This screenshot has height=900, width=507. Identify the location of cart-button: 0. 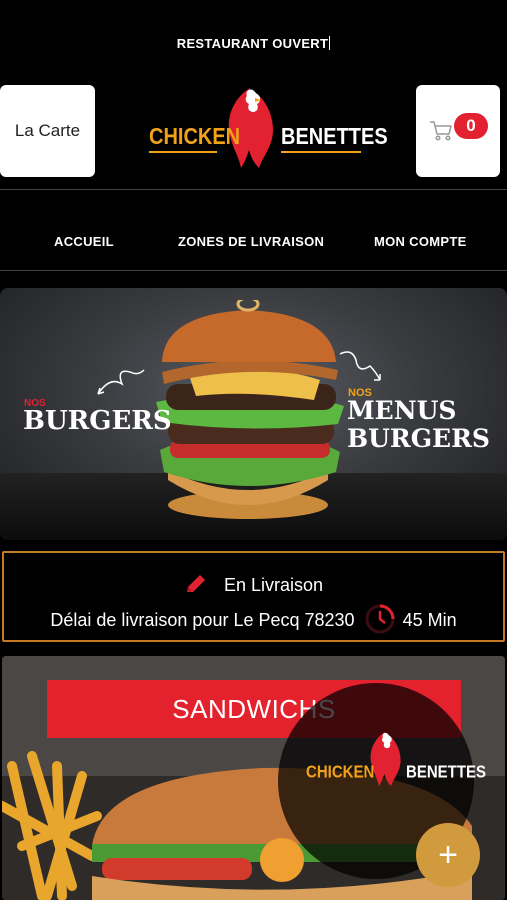
(458, 131).